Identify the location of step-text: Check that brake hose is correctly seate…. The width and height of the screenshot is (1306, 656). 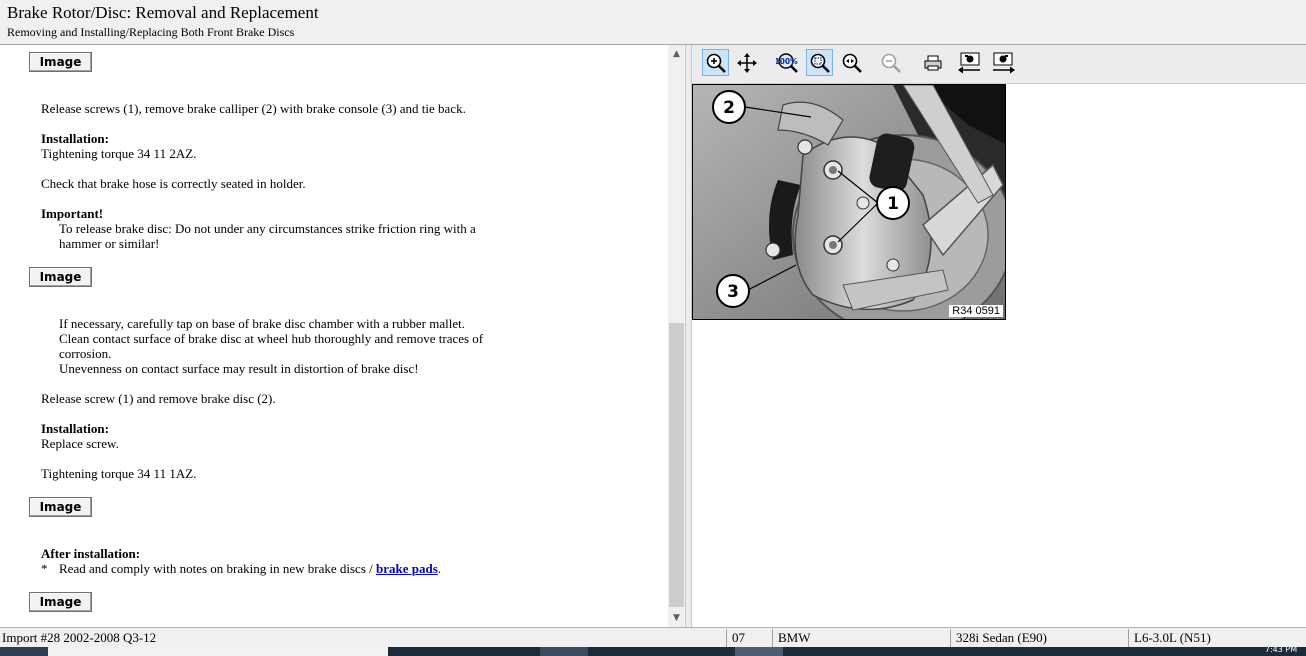
(173, 183).